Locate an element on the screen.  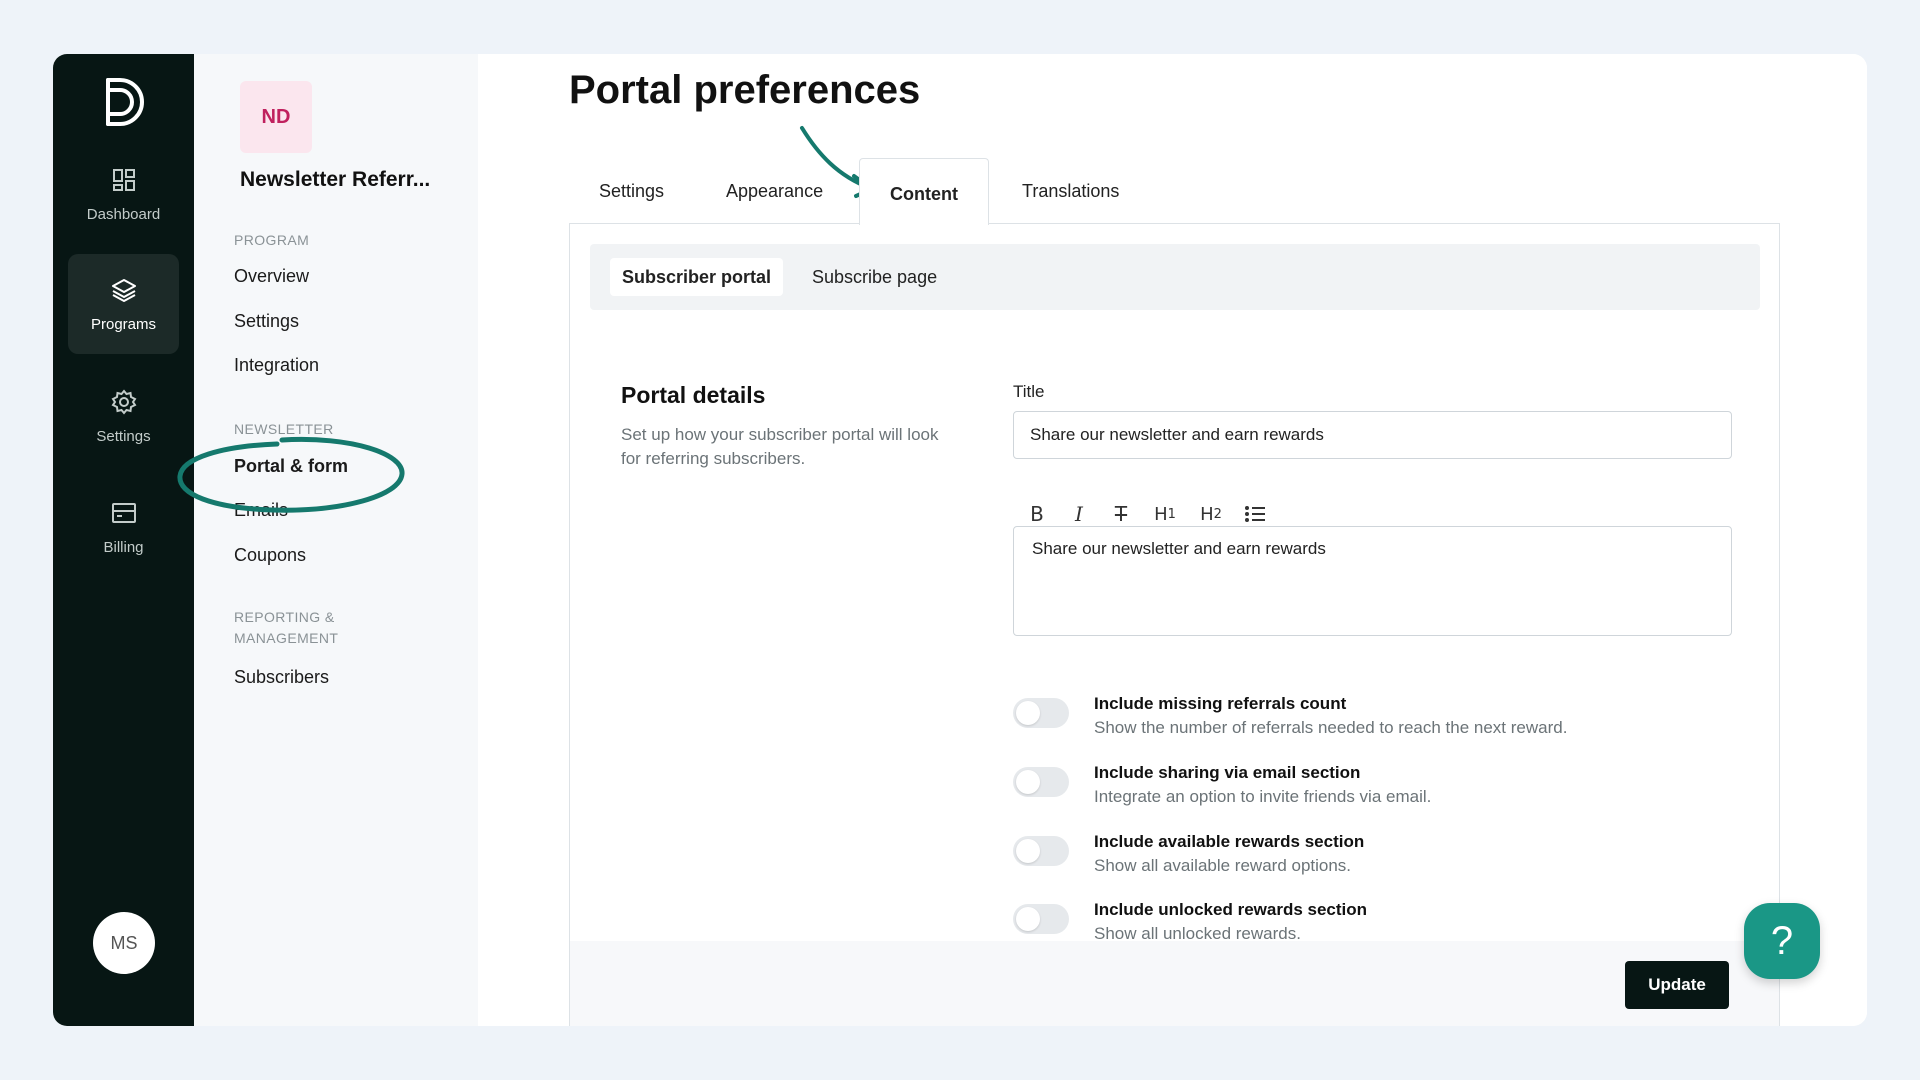
page-title: Portal preferences is located at coordinates (745, 90).